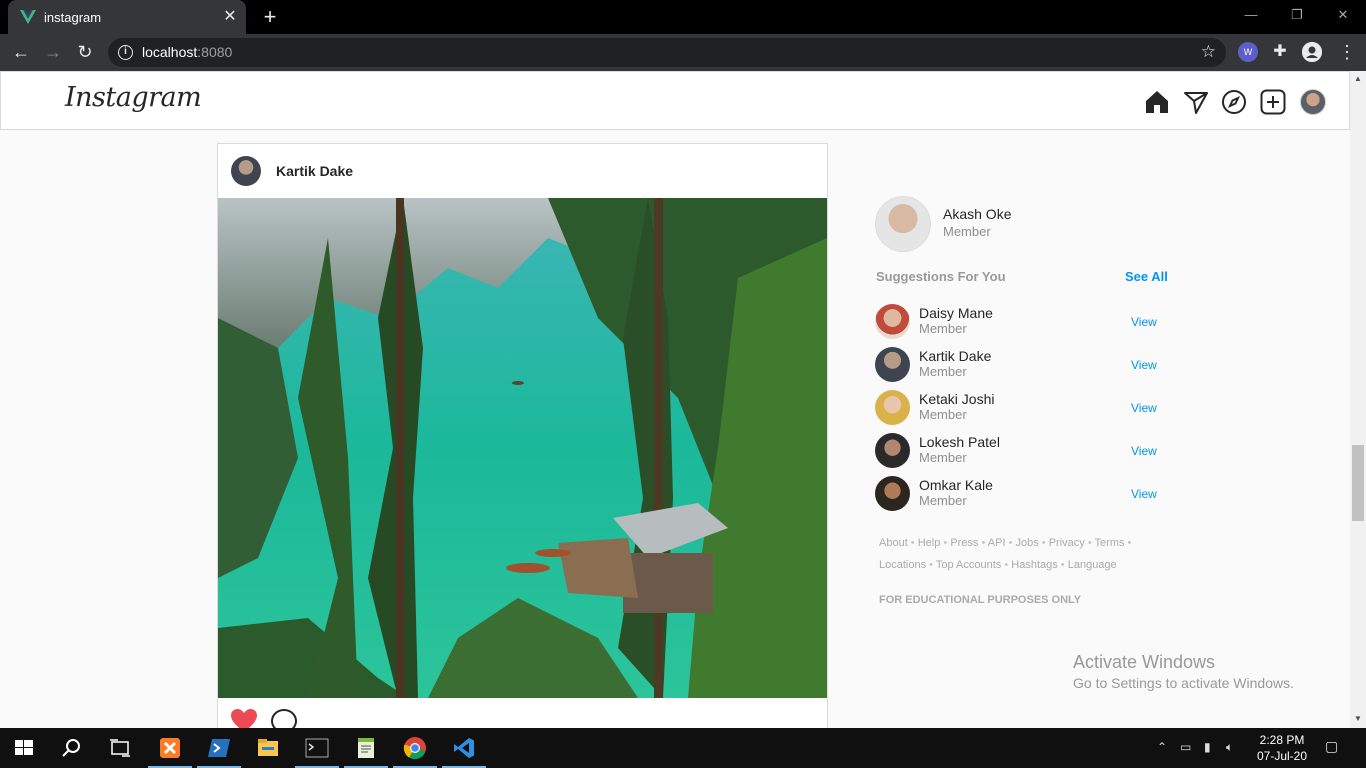 The image size is (1366, 768). What do you see at coordinates (1273, 102) in the screenshot?
I see `new-post-icon` at bounding box center [1273, 102].